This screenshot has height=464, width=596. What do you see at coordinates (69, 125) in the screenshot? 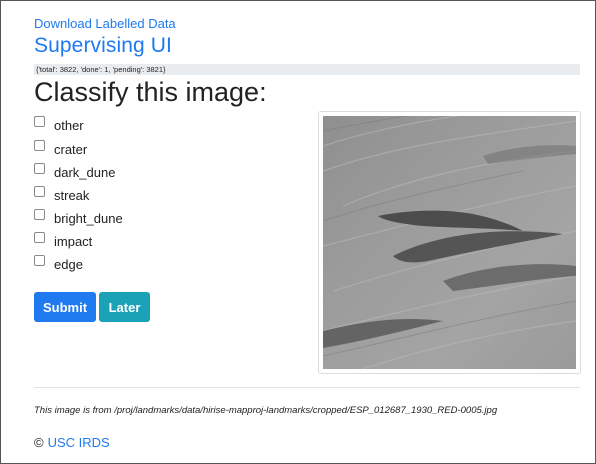
I see `option-label: other` at bounding box center [69, 125].